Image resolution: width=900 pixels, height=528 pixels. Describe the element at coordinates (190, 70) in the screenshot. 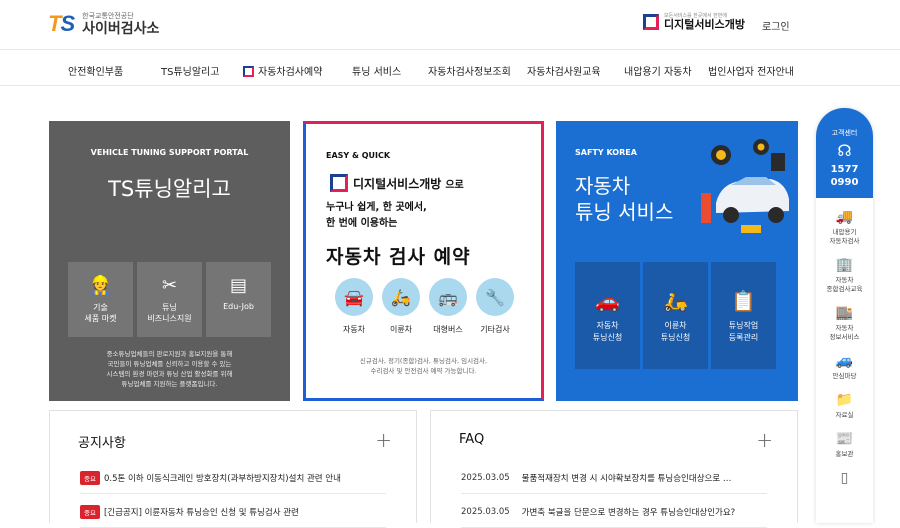

I see `nav-item-tuning: TS튜닝알리고` at that location.